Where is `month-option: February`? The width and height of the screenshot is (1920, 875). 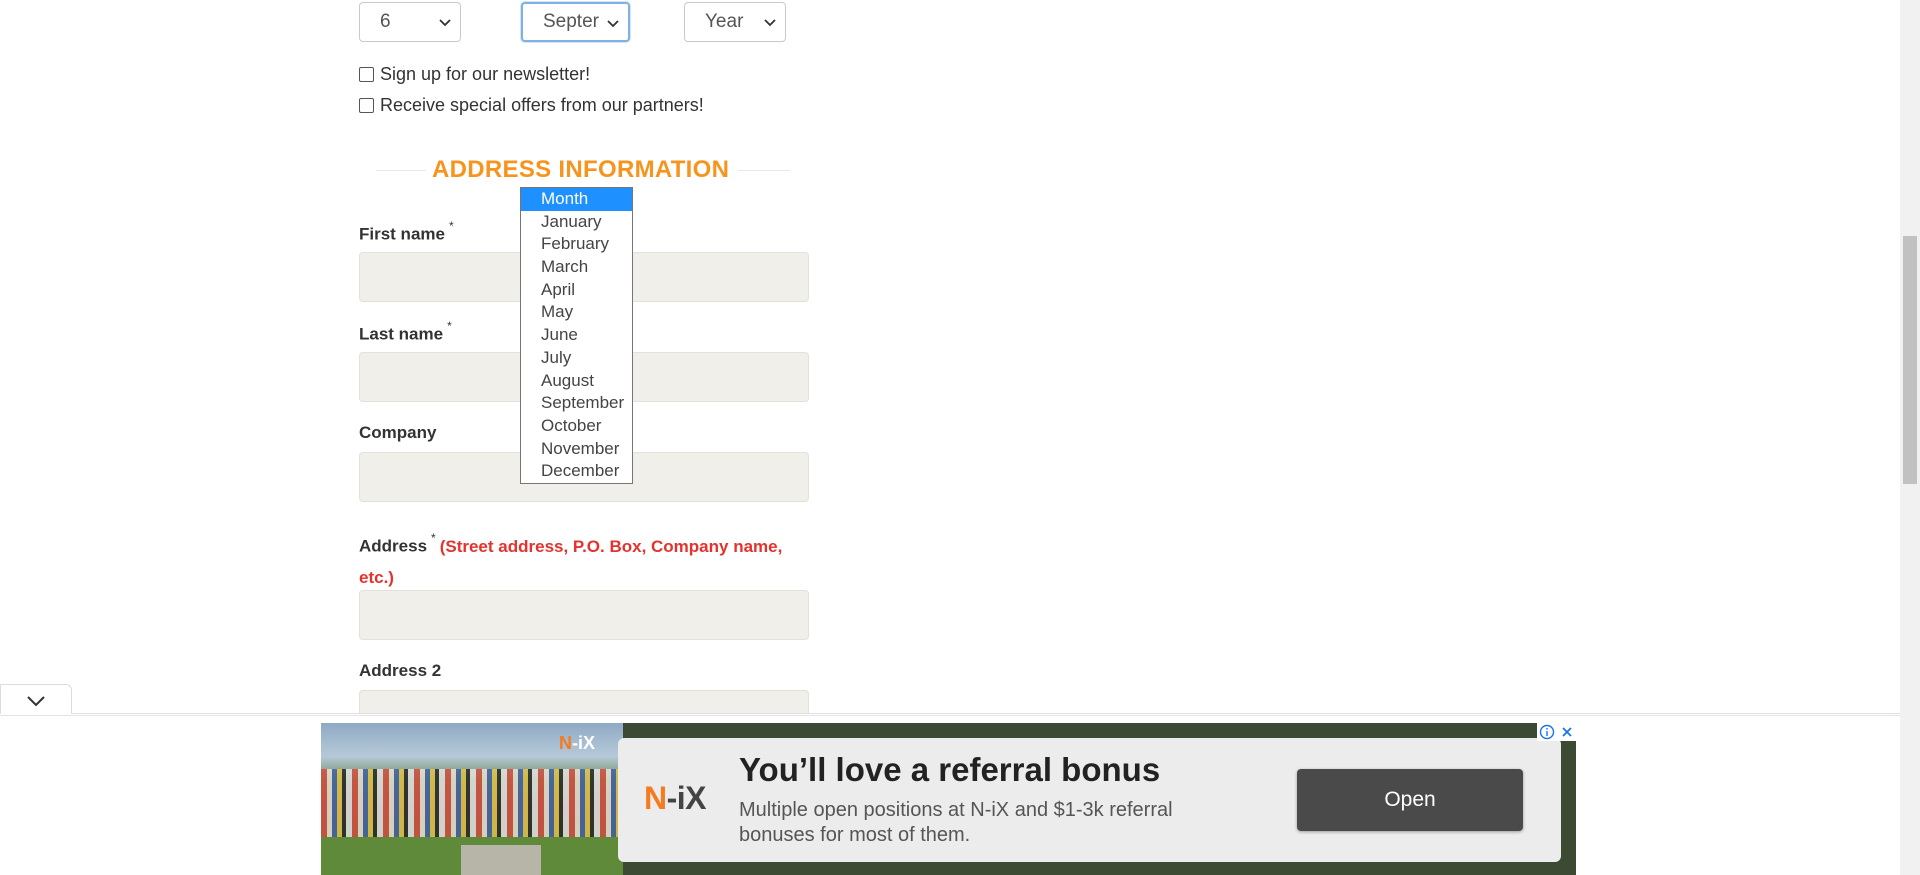 month-option: February is located at coordinates (576, 244).